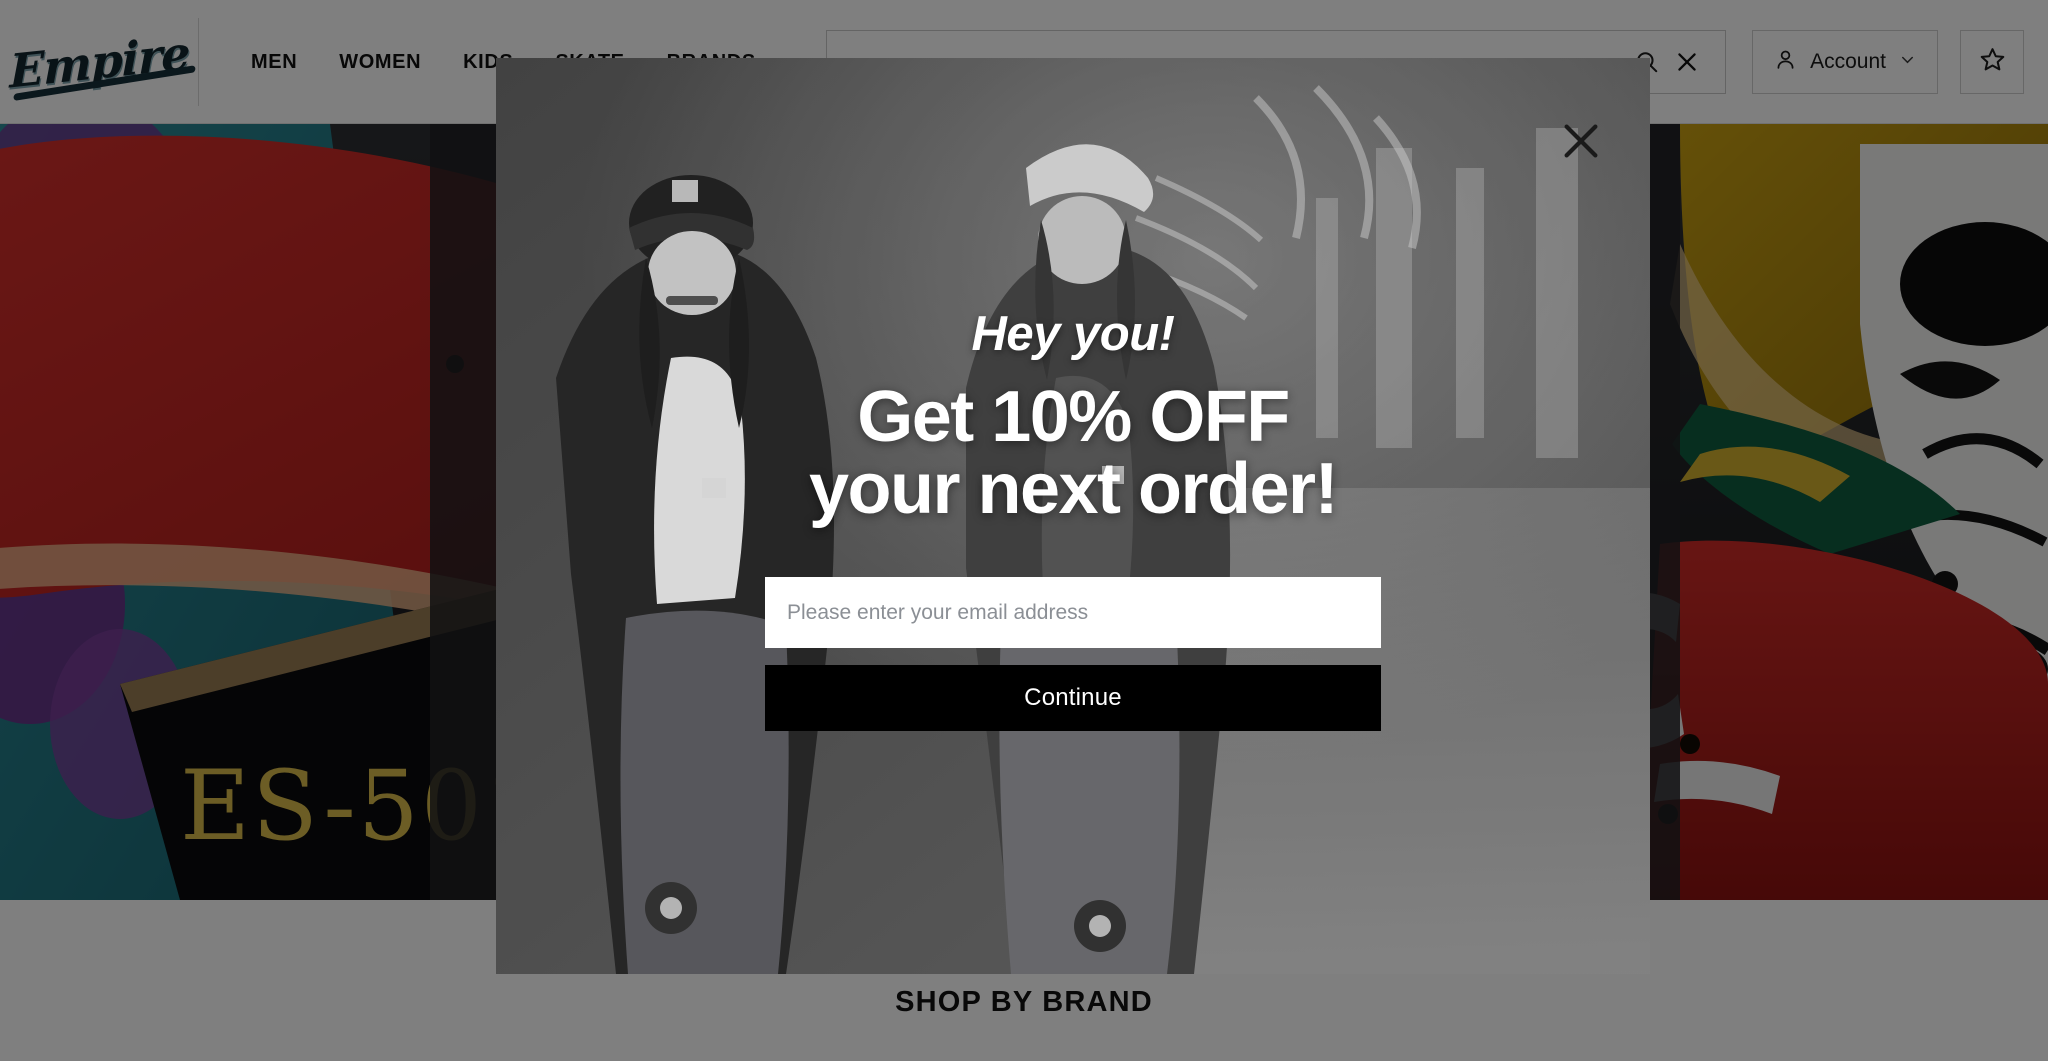 This screenshot has width=2048, height=1061. I want to click on close-icon, so click(1581, 143).